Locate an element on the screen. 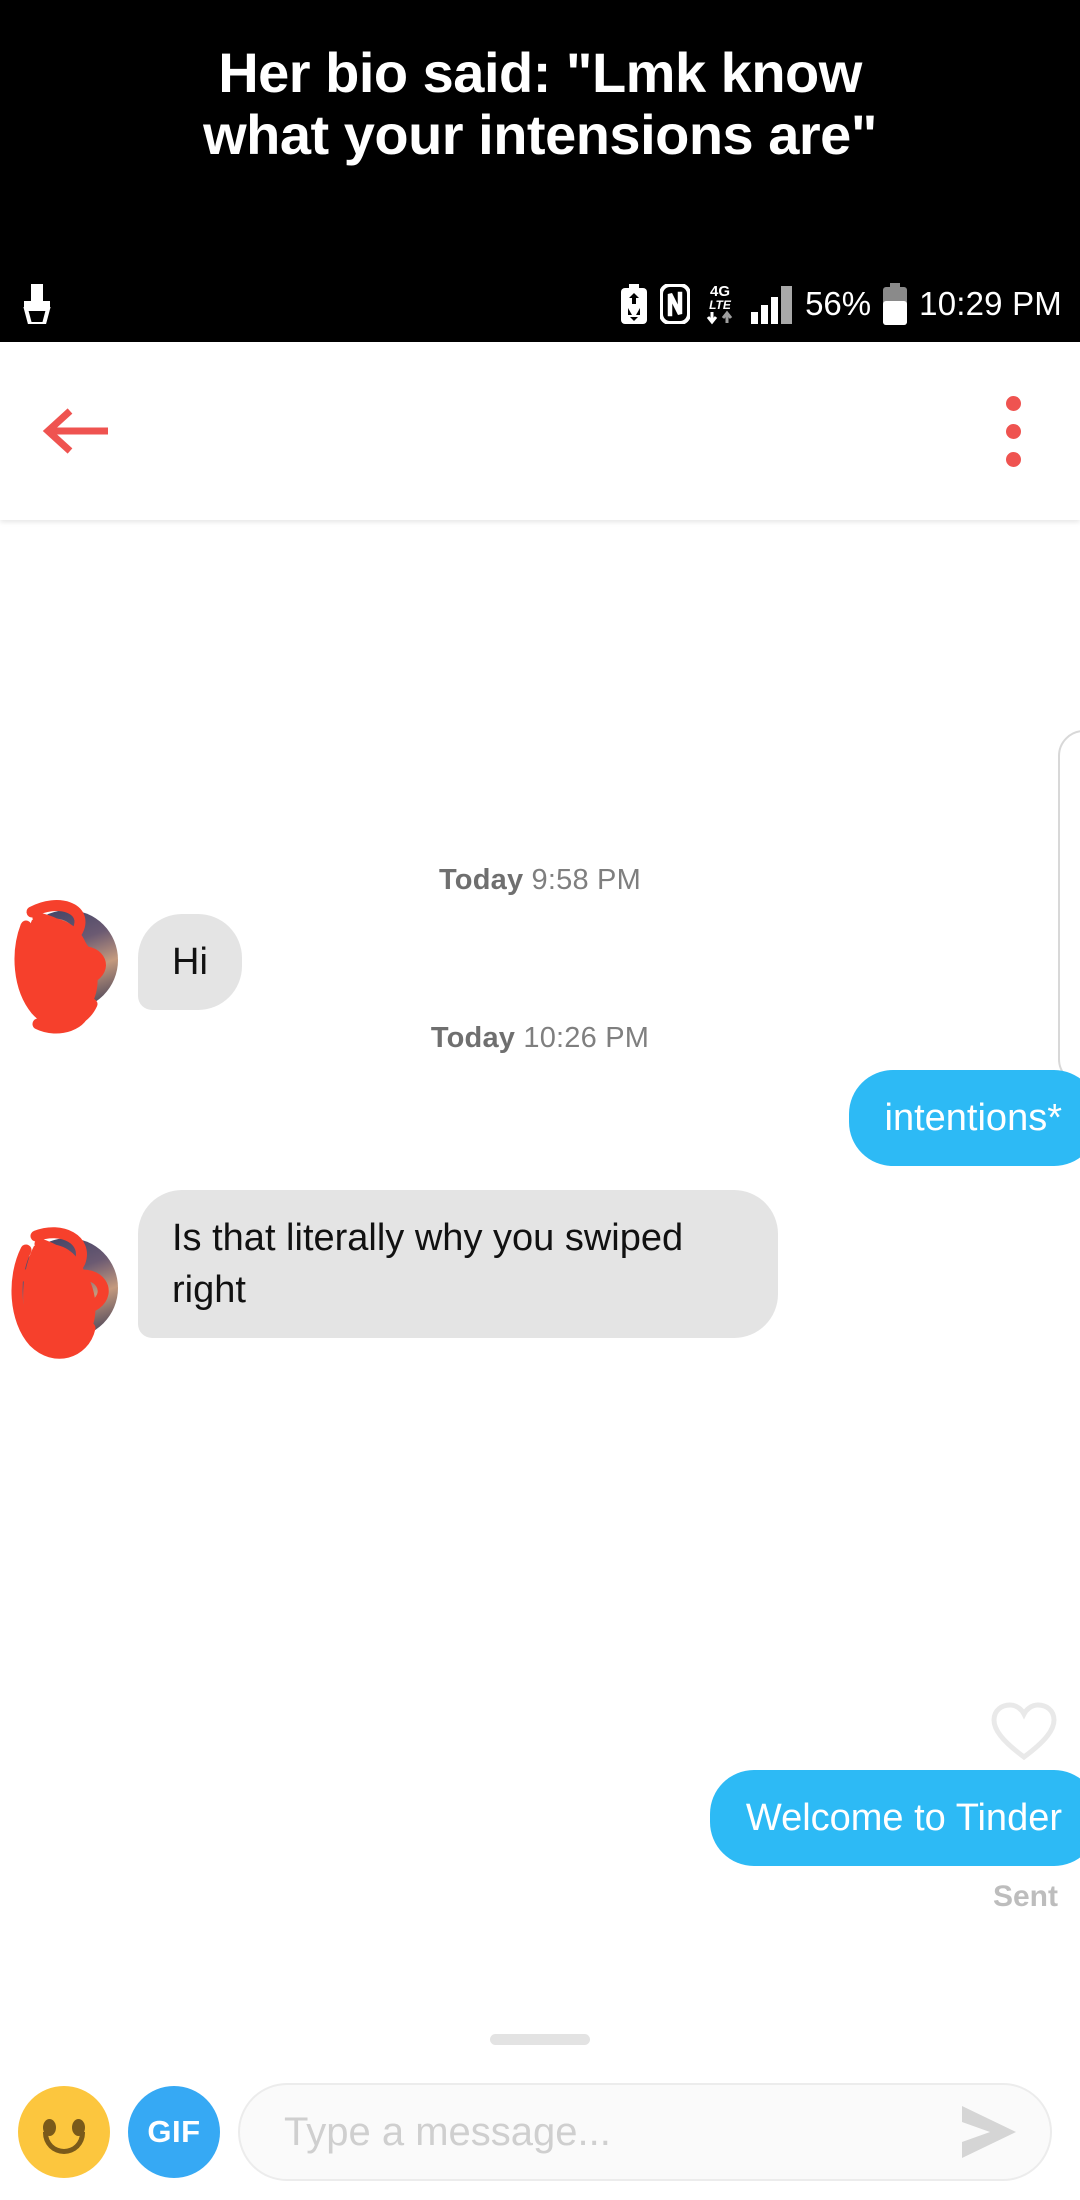 The width and height of the screenshot is (1080, 2200). clock-label: 10:29 PM is located at coordinates (990, 303).